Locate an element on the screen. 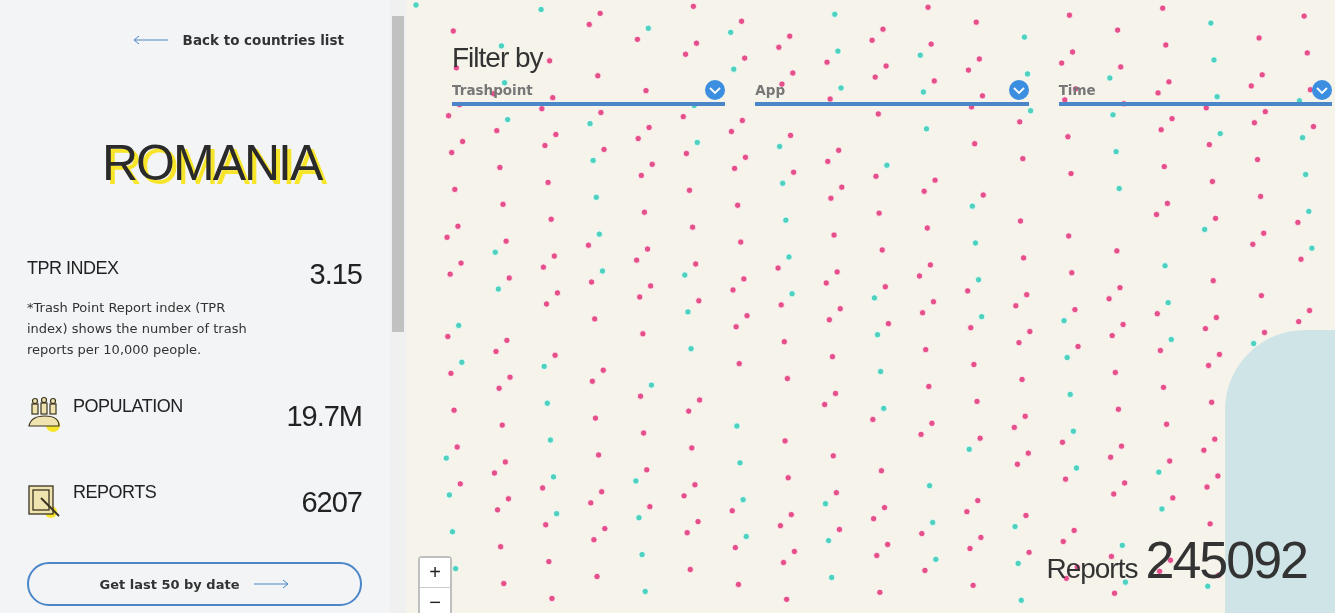  back-link: Back to countries list is located at coordinates (238, 40).